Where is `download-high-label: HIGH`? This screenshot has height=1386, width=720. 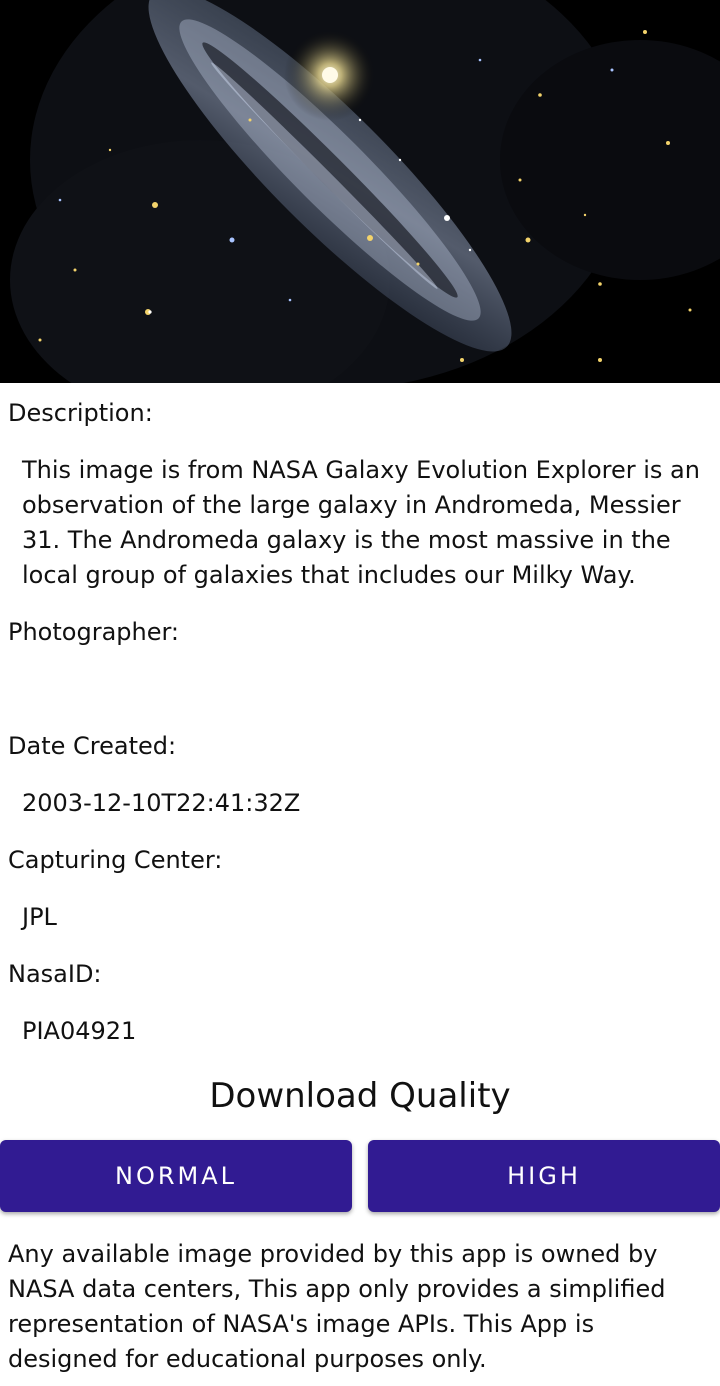
download-high-label: HIGH is located at coordinates (544, 1176).